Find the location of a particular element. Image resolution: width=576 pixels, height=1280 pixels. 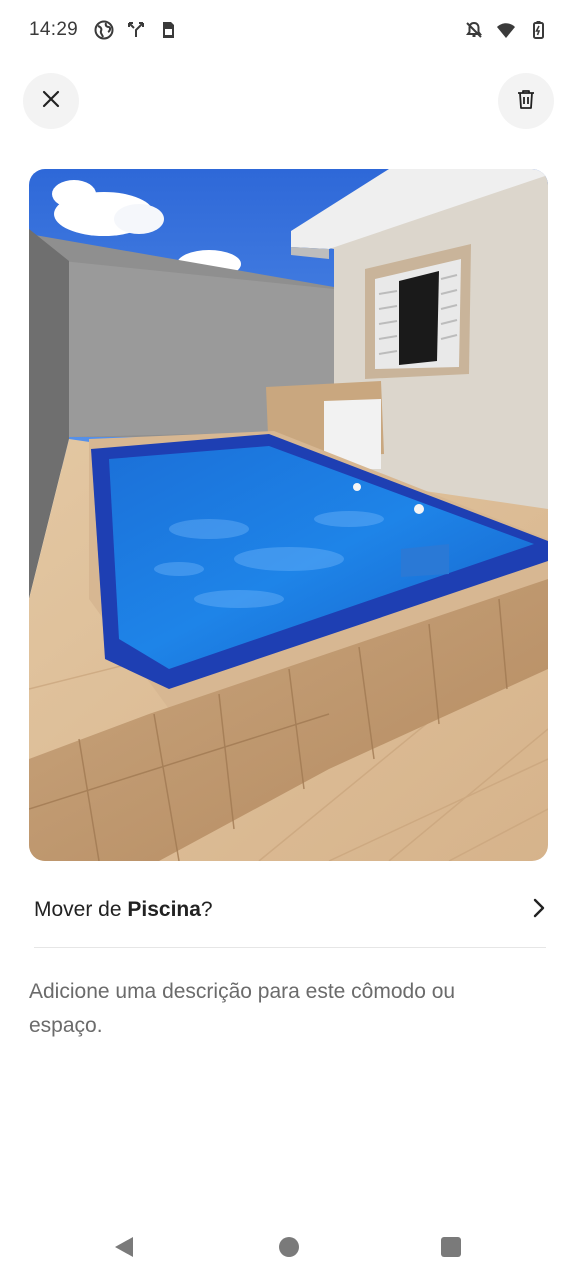

navigation-bar is located at coordinates (288, 1247).